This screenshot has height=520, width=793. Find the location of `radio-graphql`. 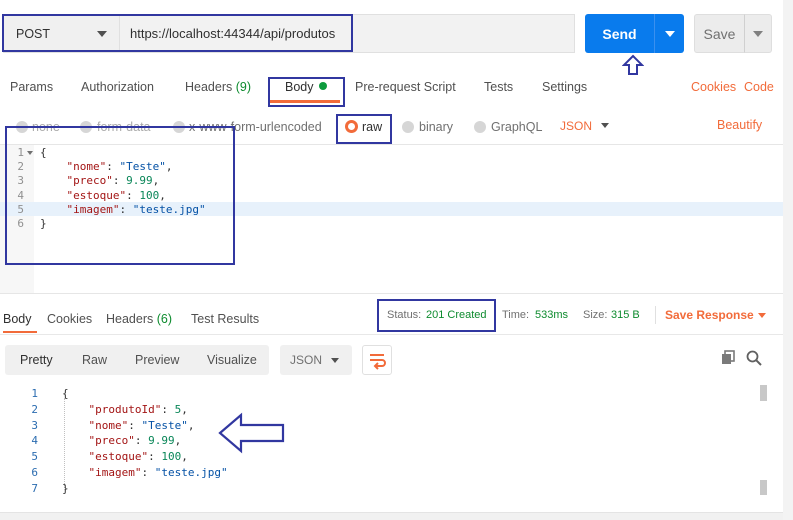

radio-graphql is located at coordinates (480, 127).